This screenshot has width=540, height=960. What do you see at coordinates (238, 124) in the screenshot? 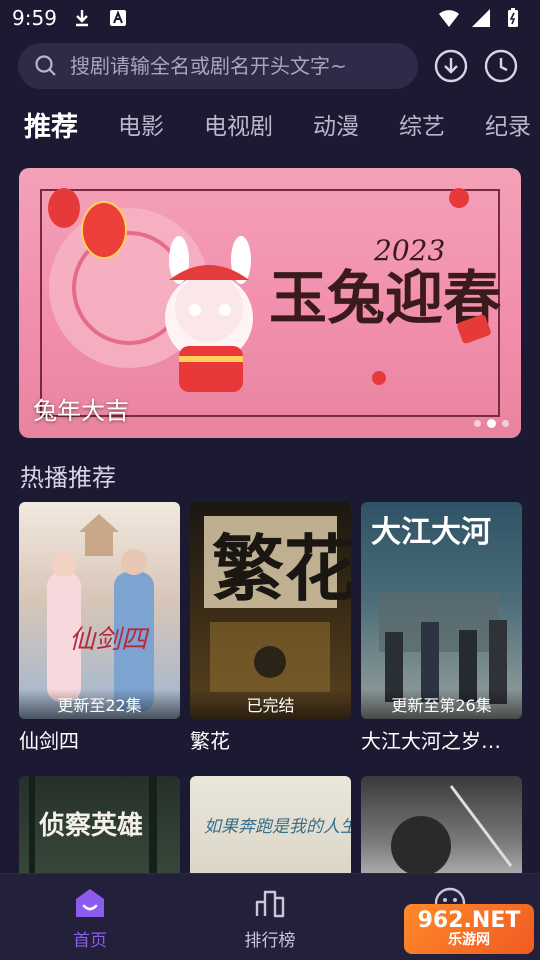
I see `tab-tv-series: 电视剧` at bounding box center [238, 124].